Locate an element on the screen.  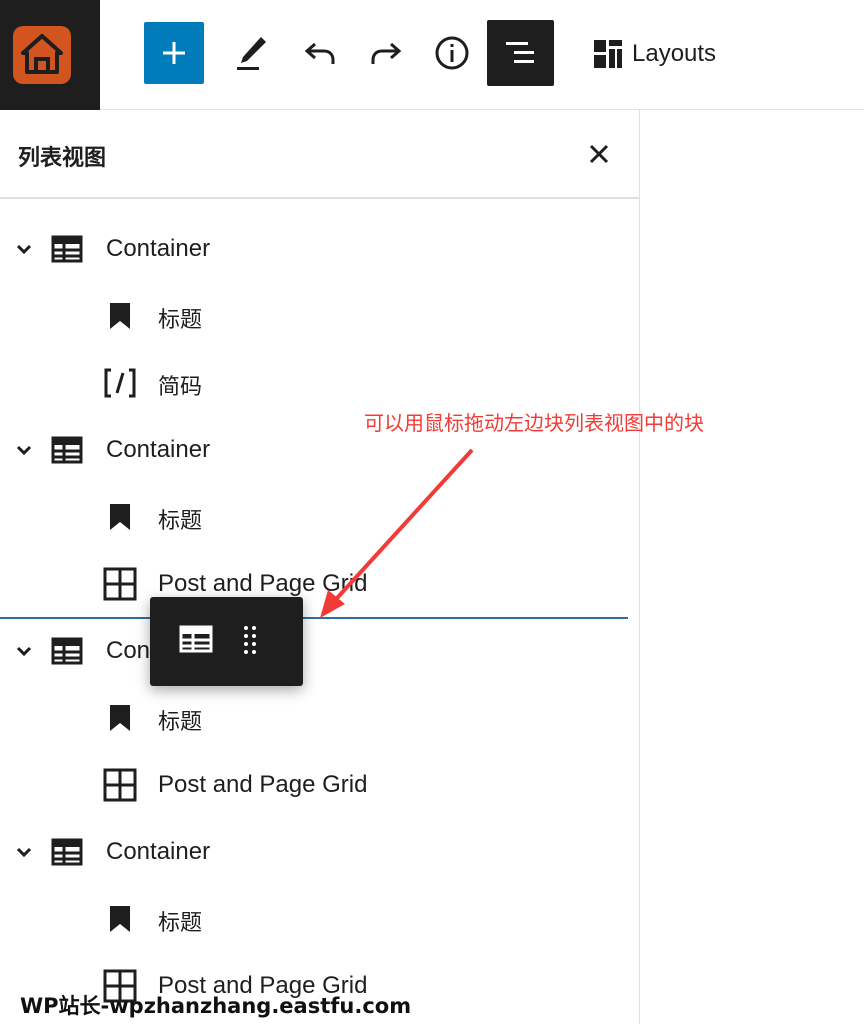
info-icon is located at coordinates (452, 53).